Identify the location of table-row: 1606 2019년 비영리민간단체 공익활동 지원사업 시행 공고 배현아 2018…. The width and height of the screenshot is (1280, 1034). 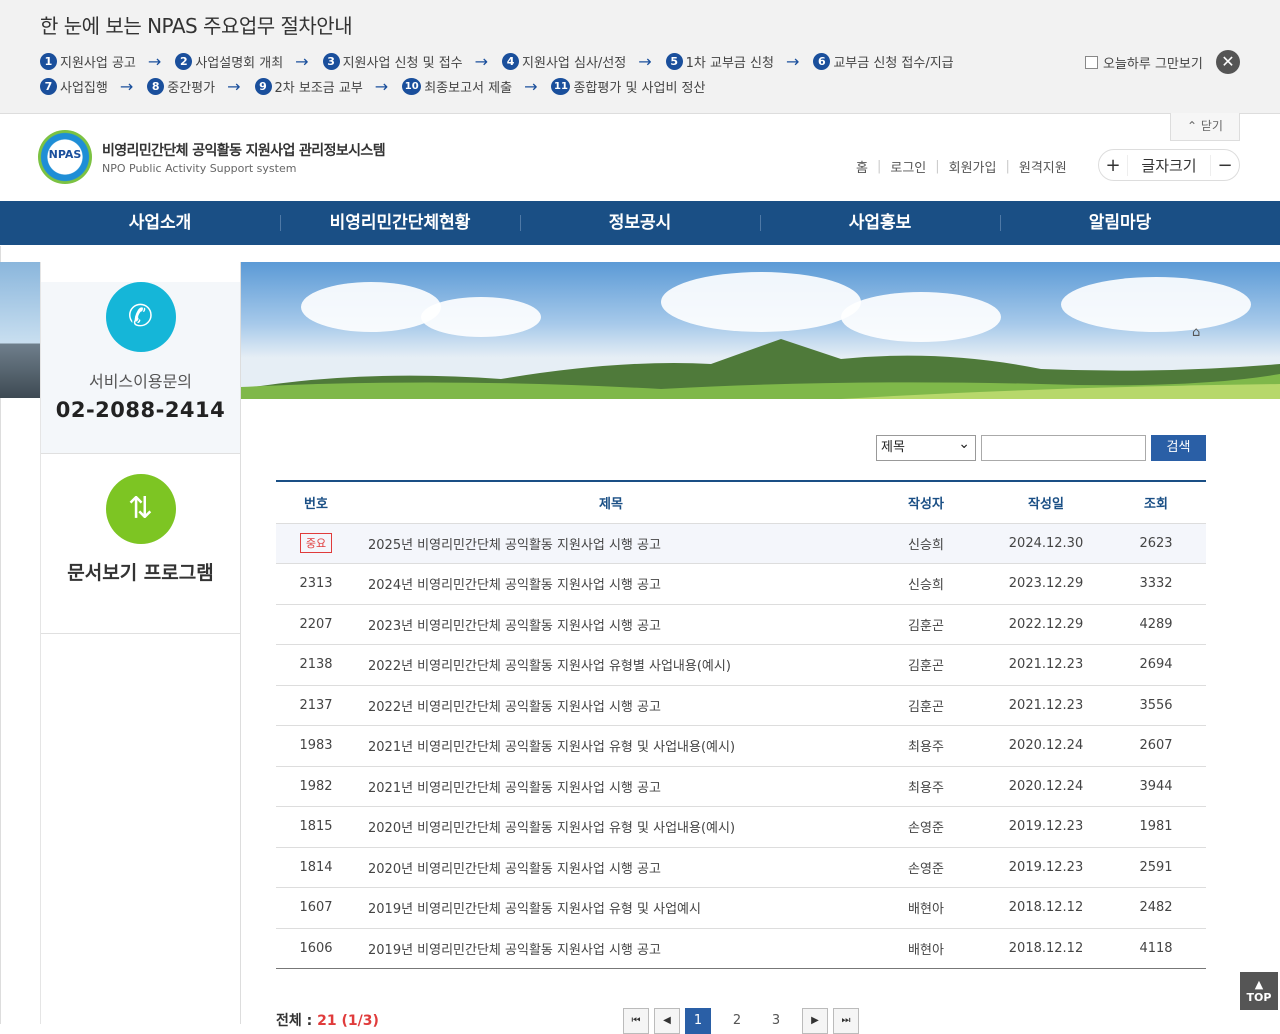
(741, 948).